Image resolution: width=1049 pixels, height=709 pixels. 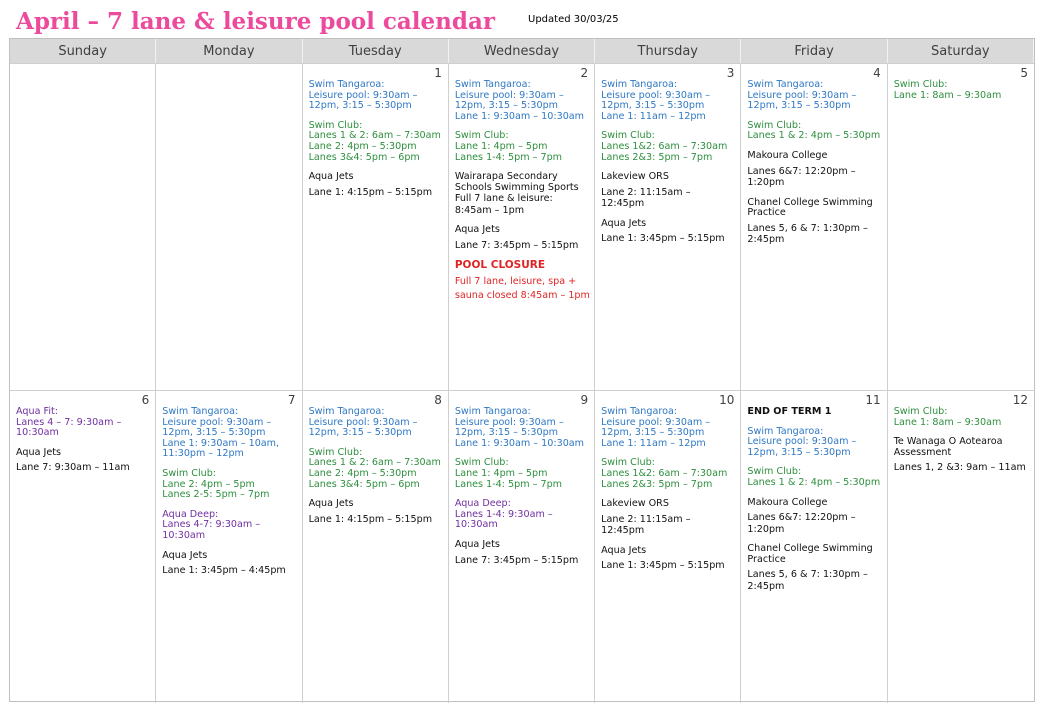 What do you see at coordinates (69, 427) in the screenshot?
I see `event-details: Lanes 4 – 7: 9:30am – 10:30am` at bounding box center [69, 427].